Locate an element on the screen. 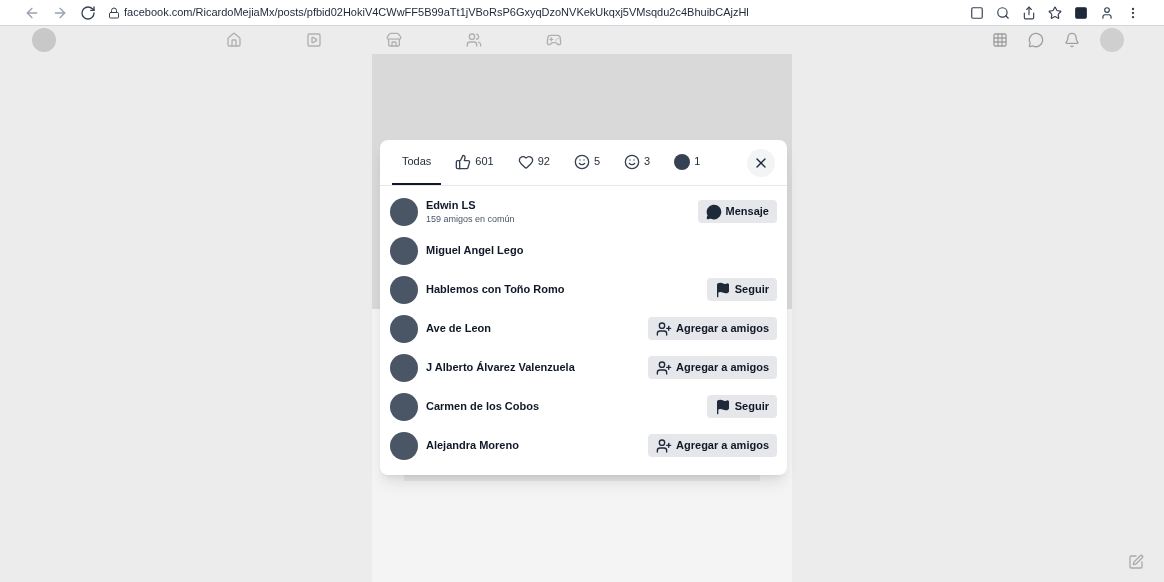 The image size is (1164, 582). share-icon is located at coordinates (1029, 12).